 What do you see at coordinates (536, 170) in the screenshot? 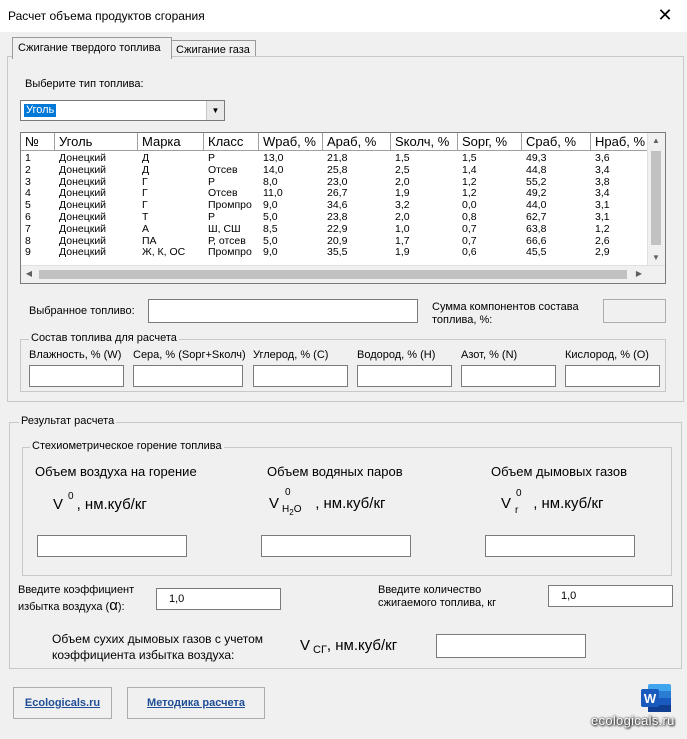
I see `table-cell: 44,8` at bounding box center [536, 170].